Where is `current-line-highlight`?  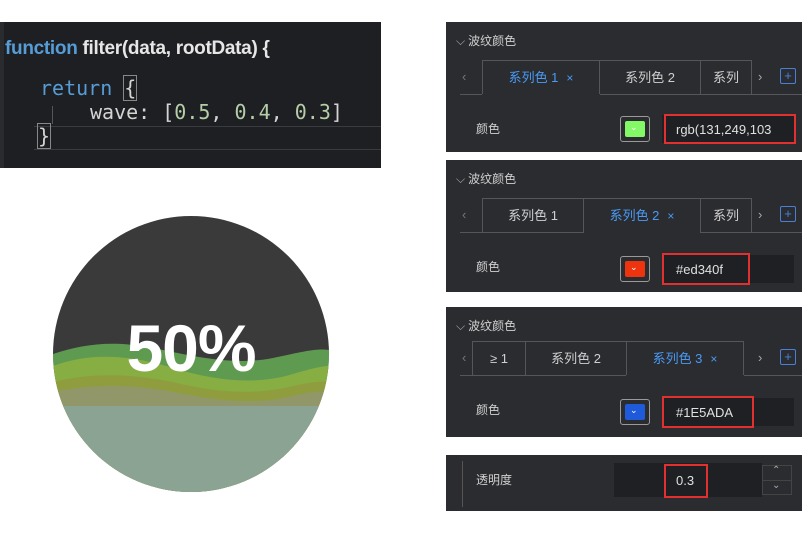
current-line-highlight is located at coordinates (207, 138).